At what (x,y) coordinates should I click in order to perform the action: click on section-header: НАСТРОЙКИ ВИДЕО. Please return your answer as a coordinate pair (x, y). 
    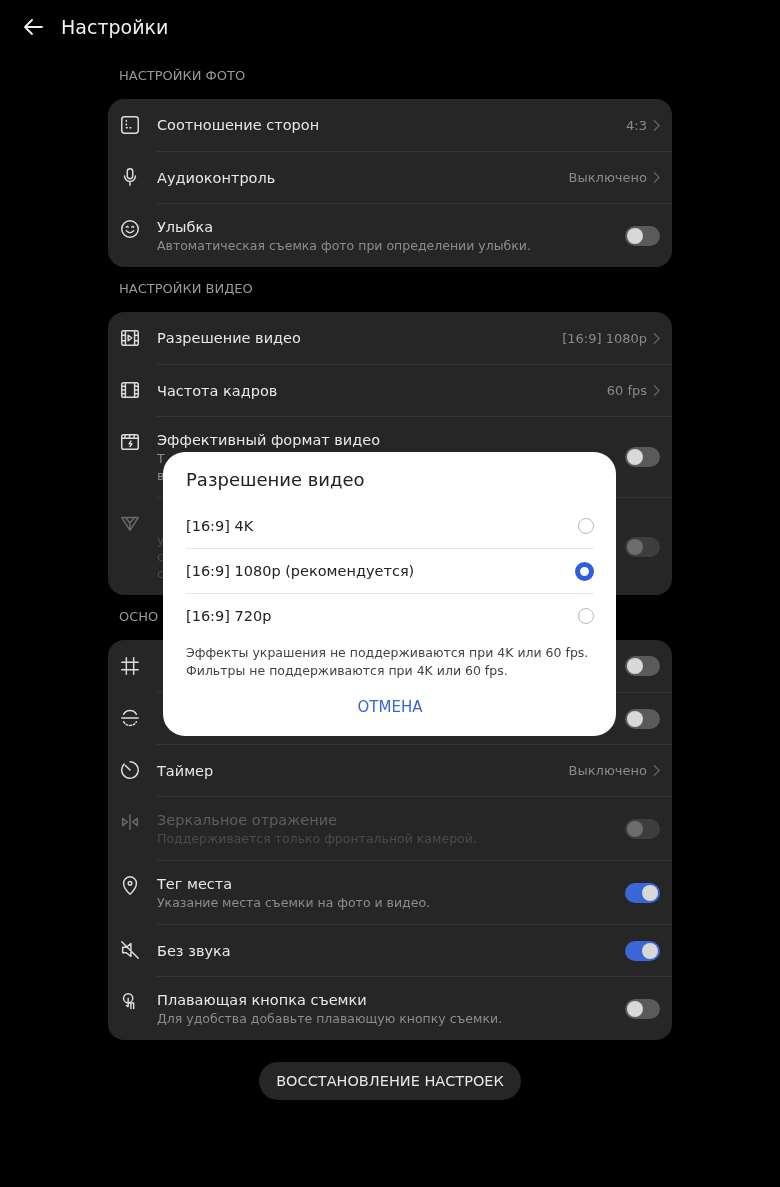
    Looking at the image, I should click on (186, 289).